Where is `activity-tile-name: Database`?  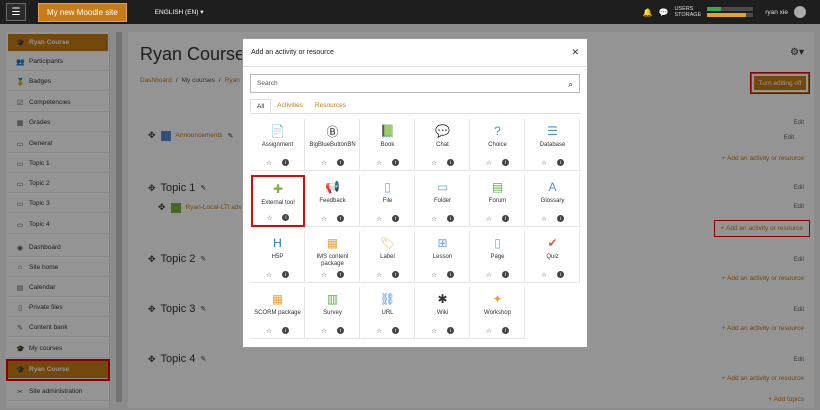
activity-tile-name: Database is located at coordinates (552, 145).